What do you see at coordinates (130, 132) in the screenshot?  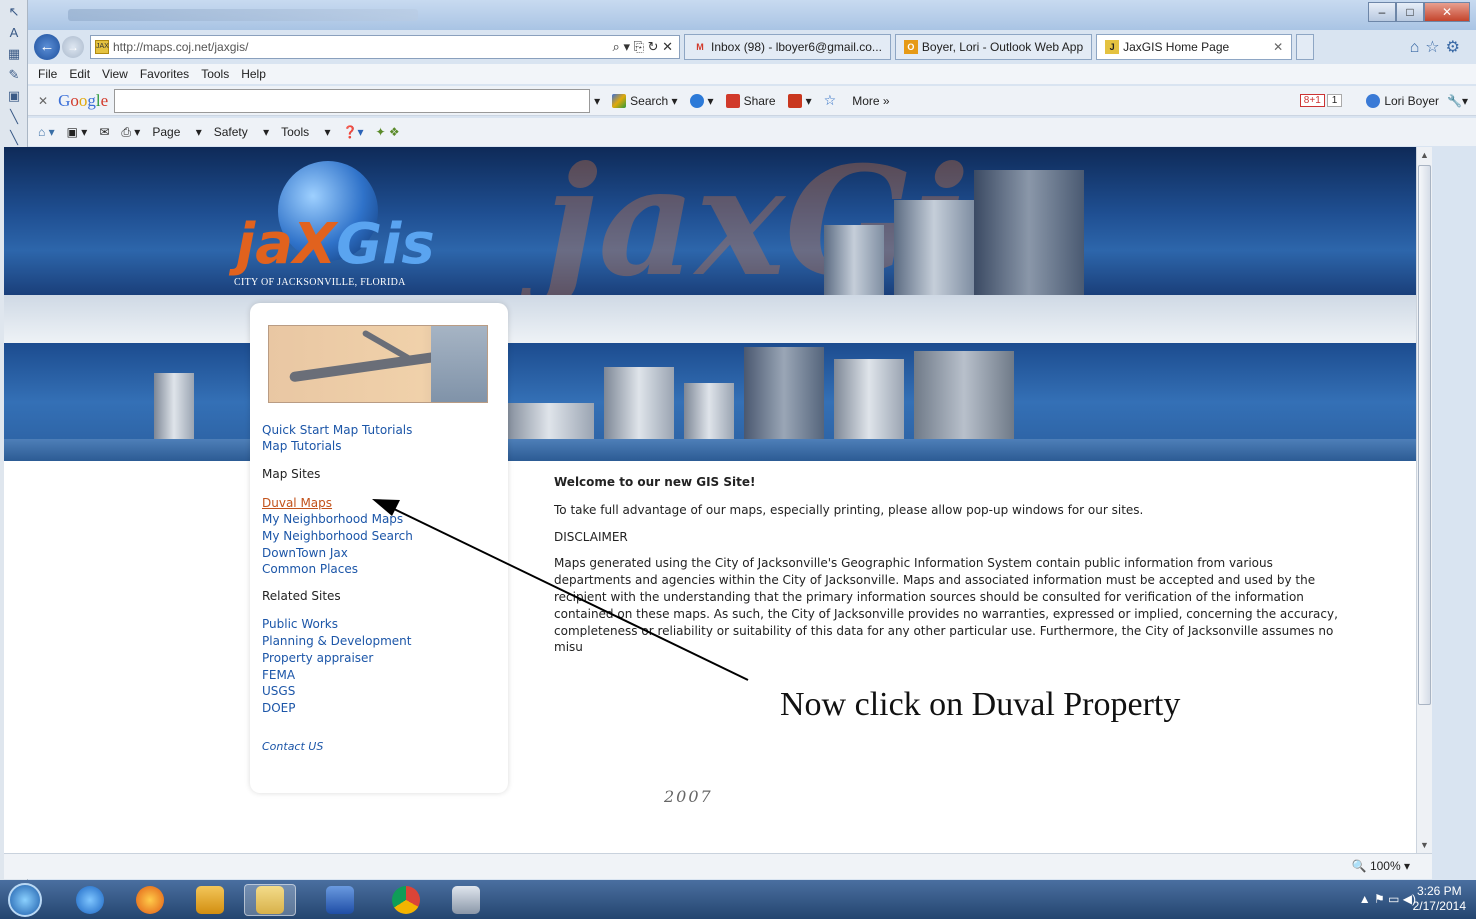 I see `print-icon: ⎙ ▾` at bounding box center [130, 132].